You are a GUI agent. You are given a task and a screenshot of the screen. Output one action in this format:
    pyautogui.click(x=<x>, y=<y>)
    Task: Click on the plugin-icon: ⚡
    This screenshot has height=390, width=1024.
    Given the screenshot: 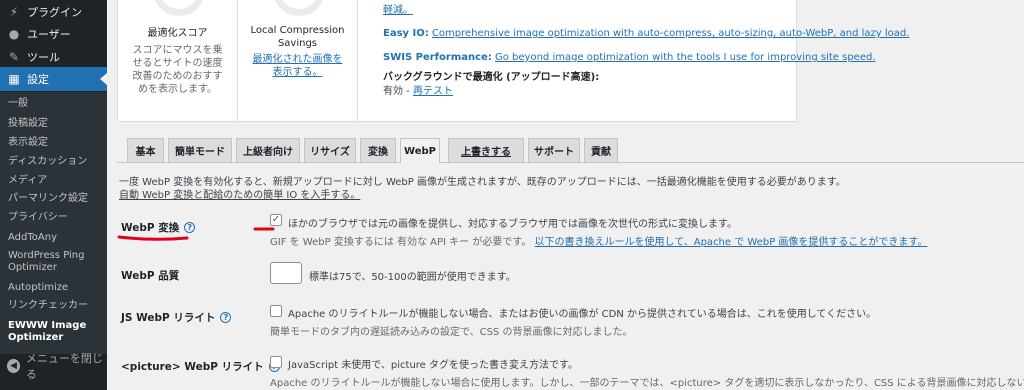 What is the action you would take?
    pyautogui.click(x=14, y=12)
    